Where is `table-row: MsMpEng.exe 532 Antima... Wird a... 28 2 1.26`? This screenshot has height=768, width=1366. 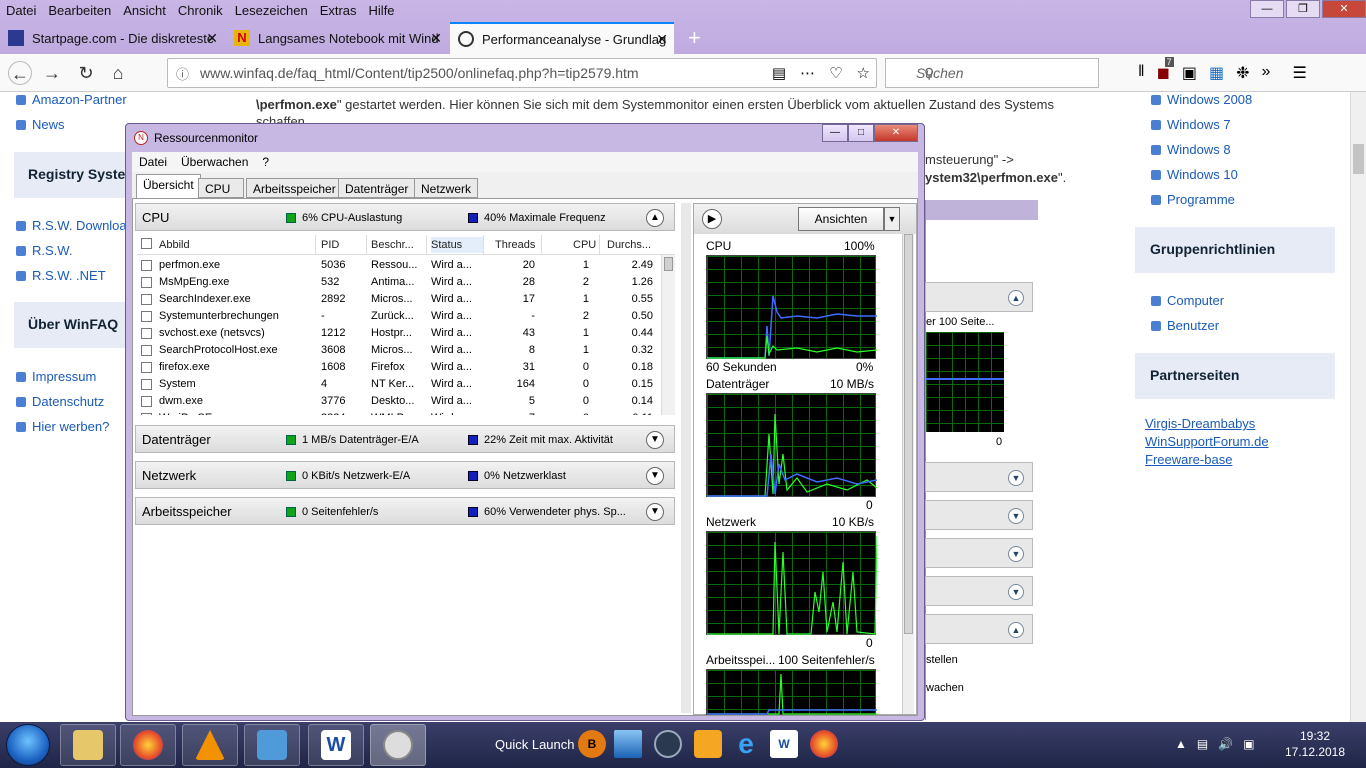
table-row: MsMpEng.exe 532 Antima... Wird a... 28 2 1.26 is located at coordinates (399, 282).